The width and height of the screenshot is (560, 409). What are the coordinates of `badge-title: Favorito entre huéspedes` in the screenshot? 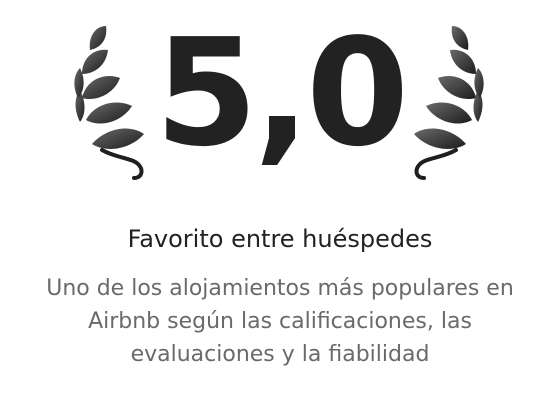 It's located at (280, 239).